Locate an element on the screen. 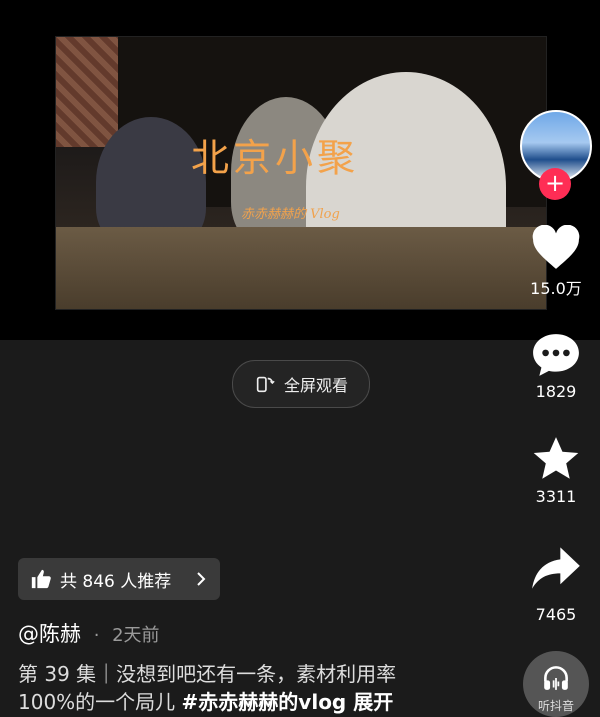 The image size is (600, 717). recommend-button: 共 846 人推荐 is located at coordinates (119, 579).